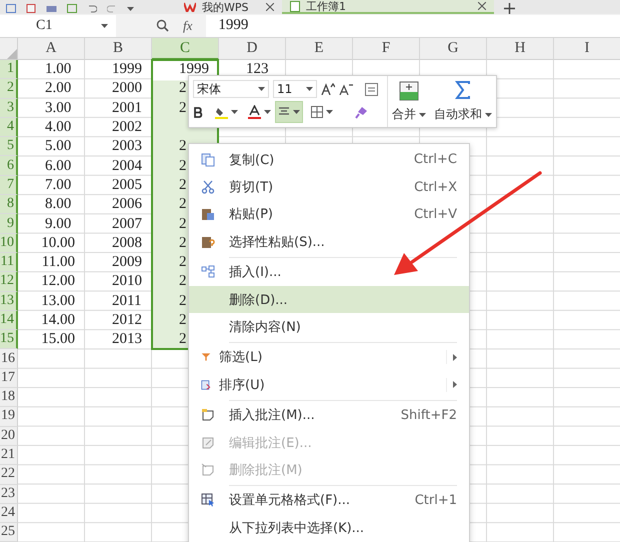 This screenshot has height=542, width=620. Describe the element at coordinates (509, 8) in the screenshot. I see `add-tab-icon` at that location.